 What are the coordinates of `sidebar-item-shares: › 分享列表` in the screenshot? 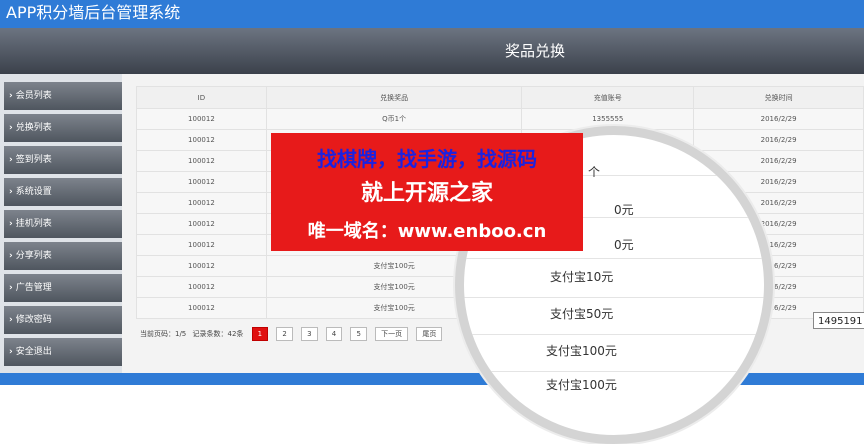 It's located at (63, 256).